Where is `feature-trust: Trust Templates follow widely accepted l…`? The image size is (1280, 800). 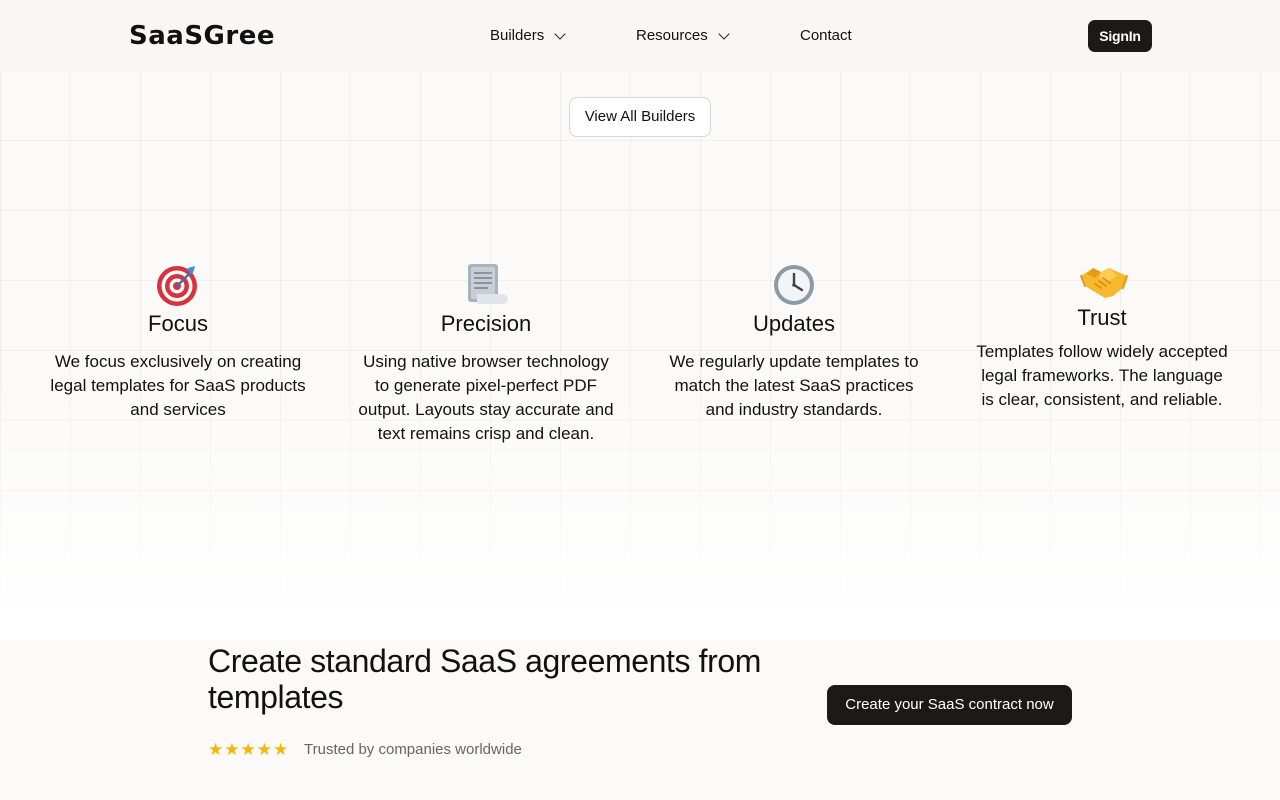 feature-trust: Trust Templates follow widely accepted l… is located at coordinates (1102, 337).